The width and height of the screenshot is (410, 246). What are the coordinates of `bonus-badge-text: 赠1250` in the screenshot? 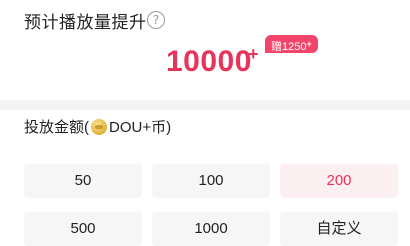 It's located at (289, 47).